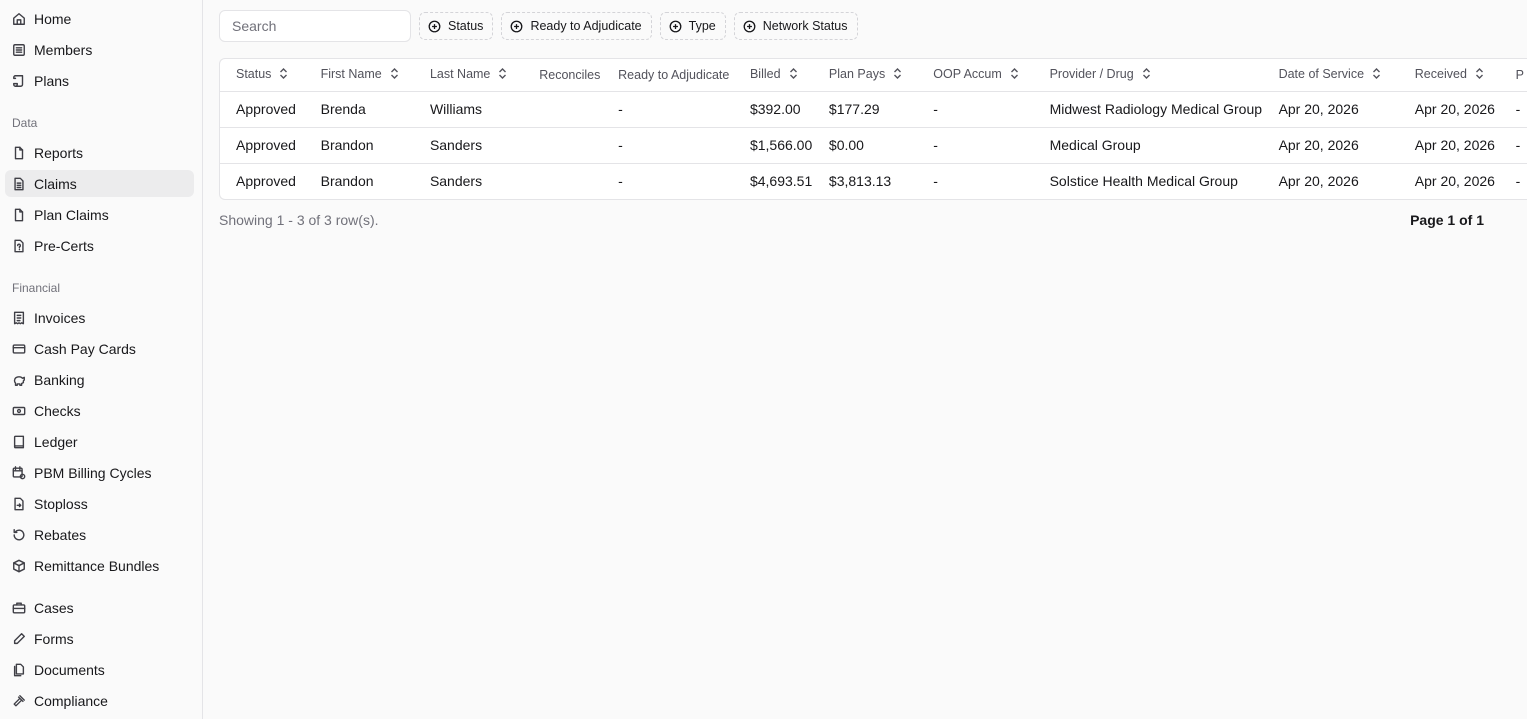 The height and width of the screenshot is (719, 1527). What do you see at coordinates (262, 75) in the screenshot?
I see `column-header-status: Status` at bounding box center [262, 75].